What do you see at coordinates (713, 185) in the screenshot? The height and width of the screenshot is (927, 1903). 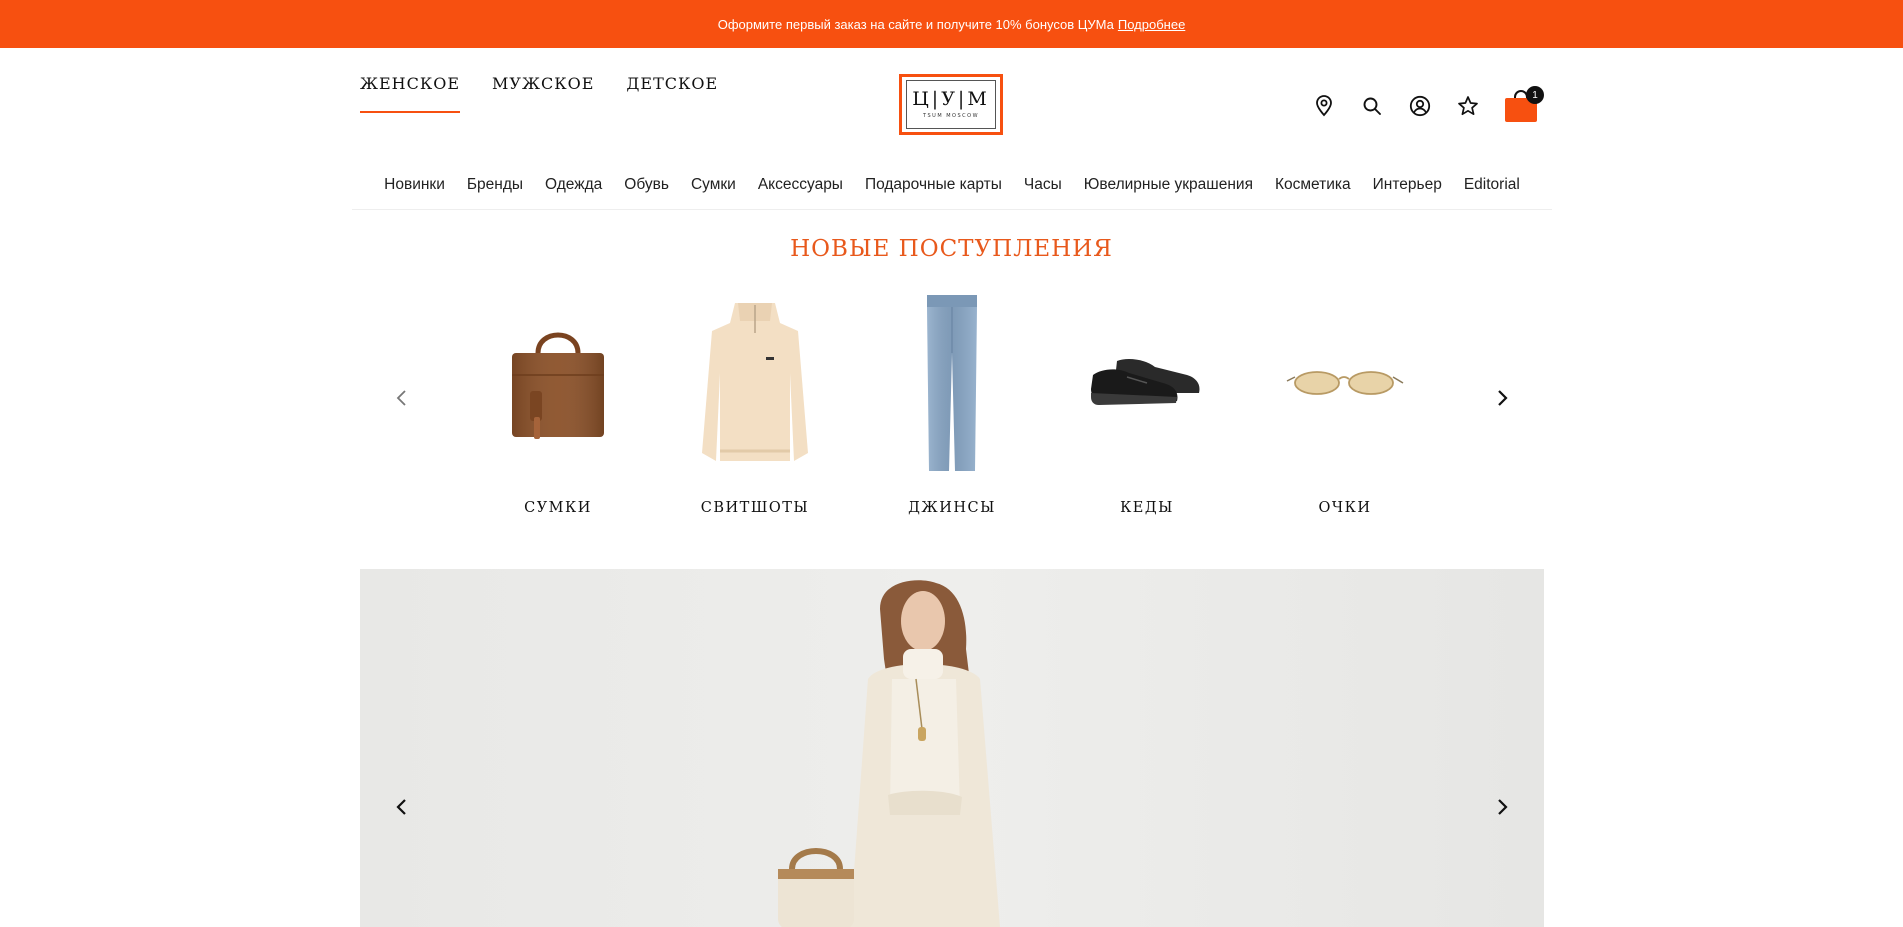 I see `category-bags: Сумки` at bounding box center [713, 185].